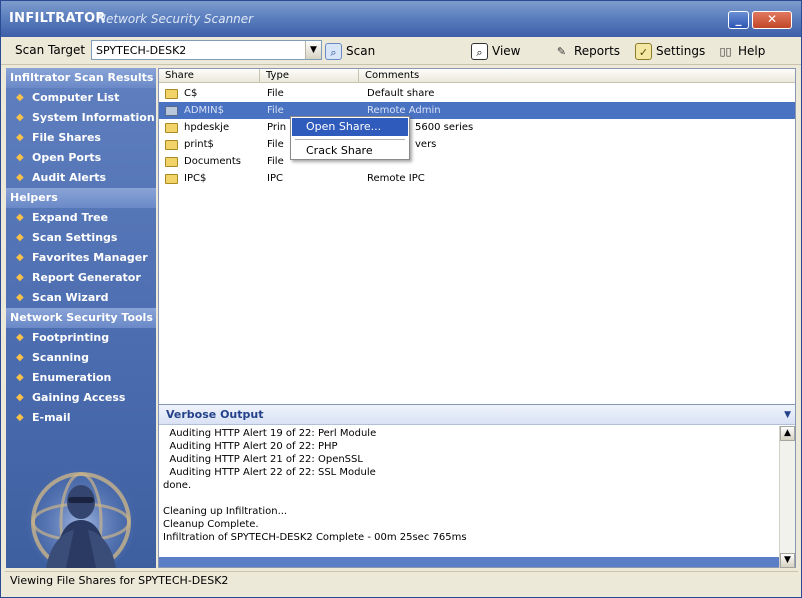 The image size is (802, 598). Describe the element at coordinates (444, 127) in the screenshot. I see `share-comment: 5600 series` at that location.